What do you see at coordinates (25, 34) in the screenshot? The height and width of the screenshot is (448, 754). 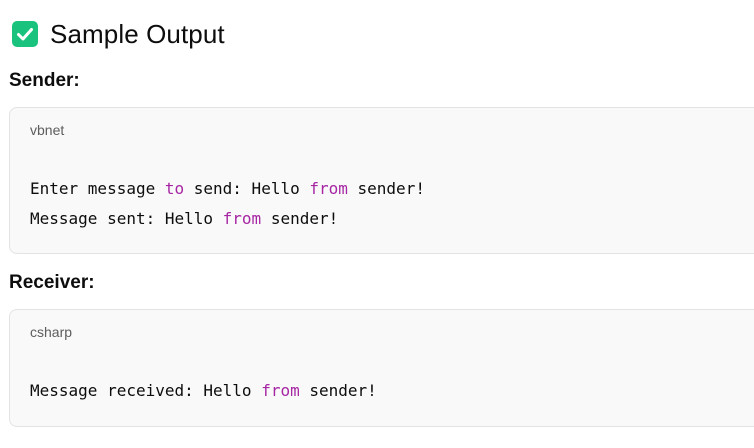 I see `check-box-icon` at bounding box center [25, 34].